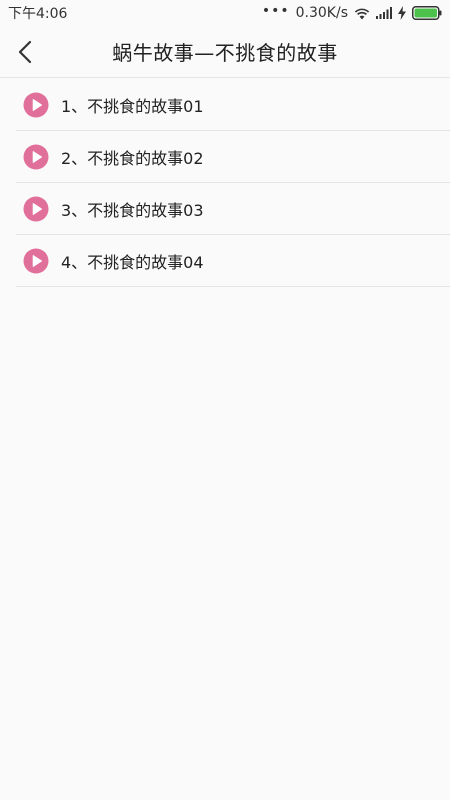  Describe the element at coordinates (362, 13) in the screenshot. I see `wifi-icon` at that location.